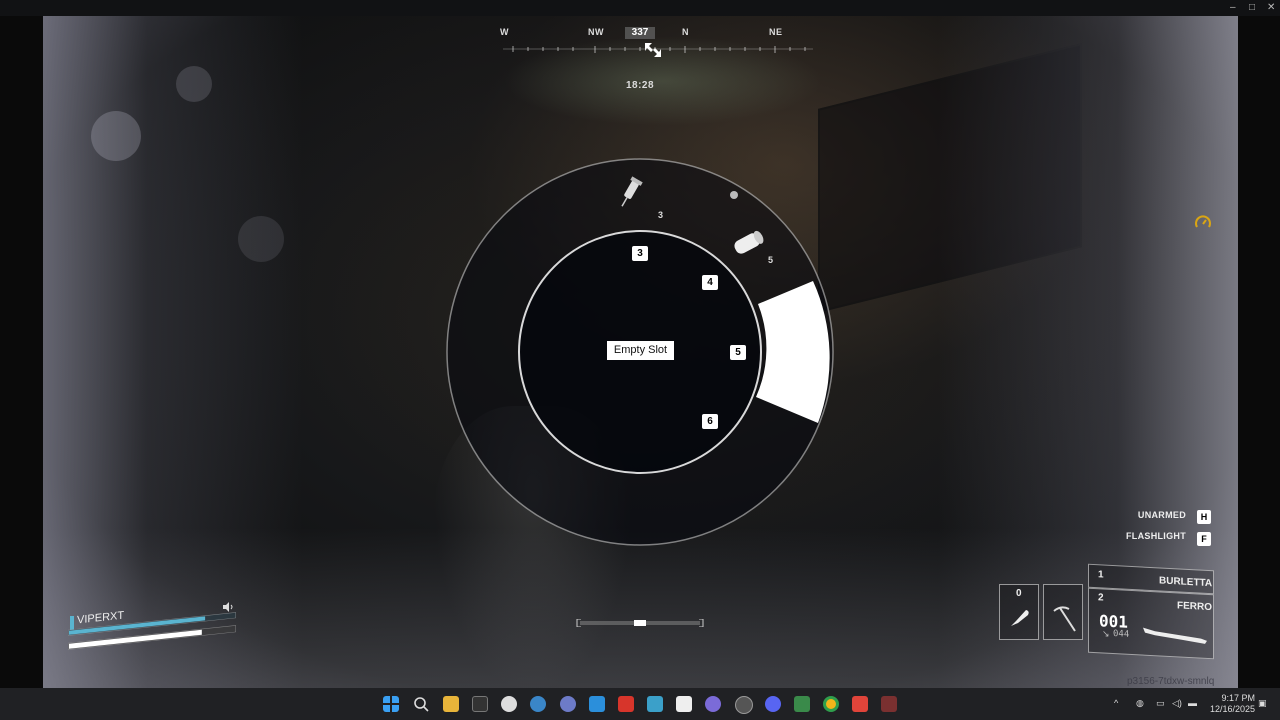 The width and height of the screenshot is (1280, 720). I want to click on minimize-icon: –, so click(1233, 8).